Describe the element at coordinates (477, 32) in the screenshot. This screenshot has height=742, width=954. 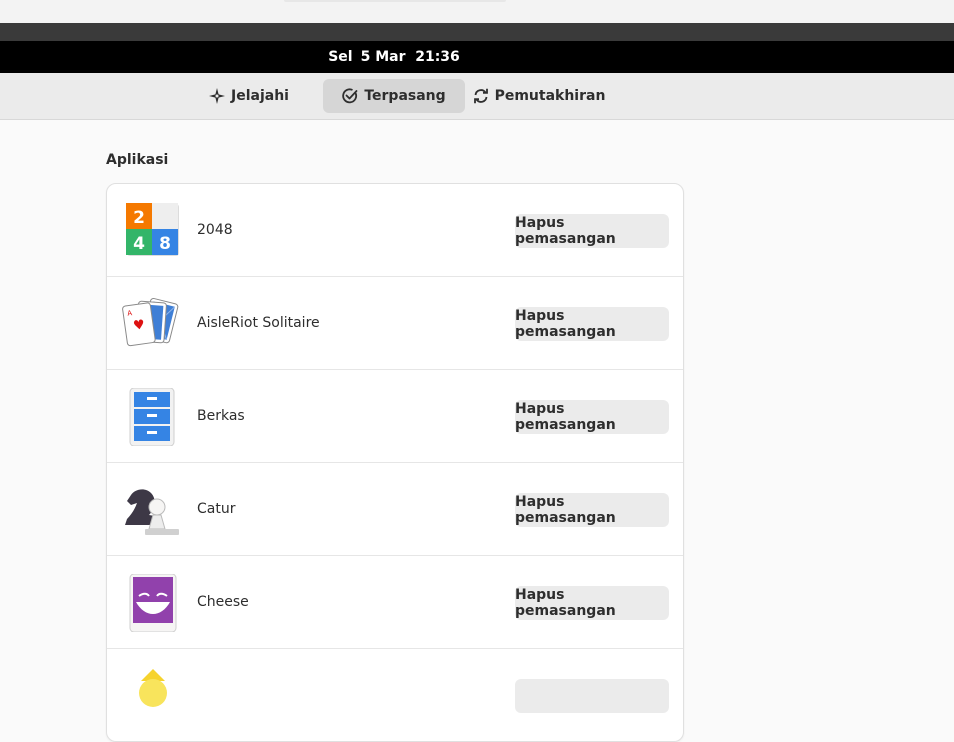
I see `window-shadow-band` at that location.